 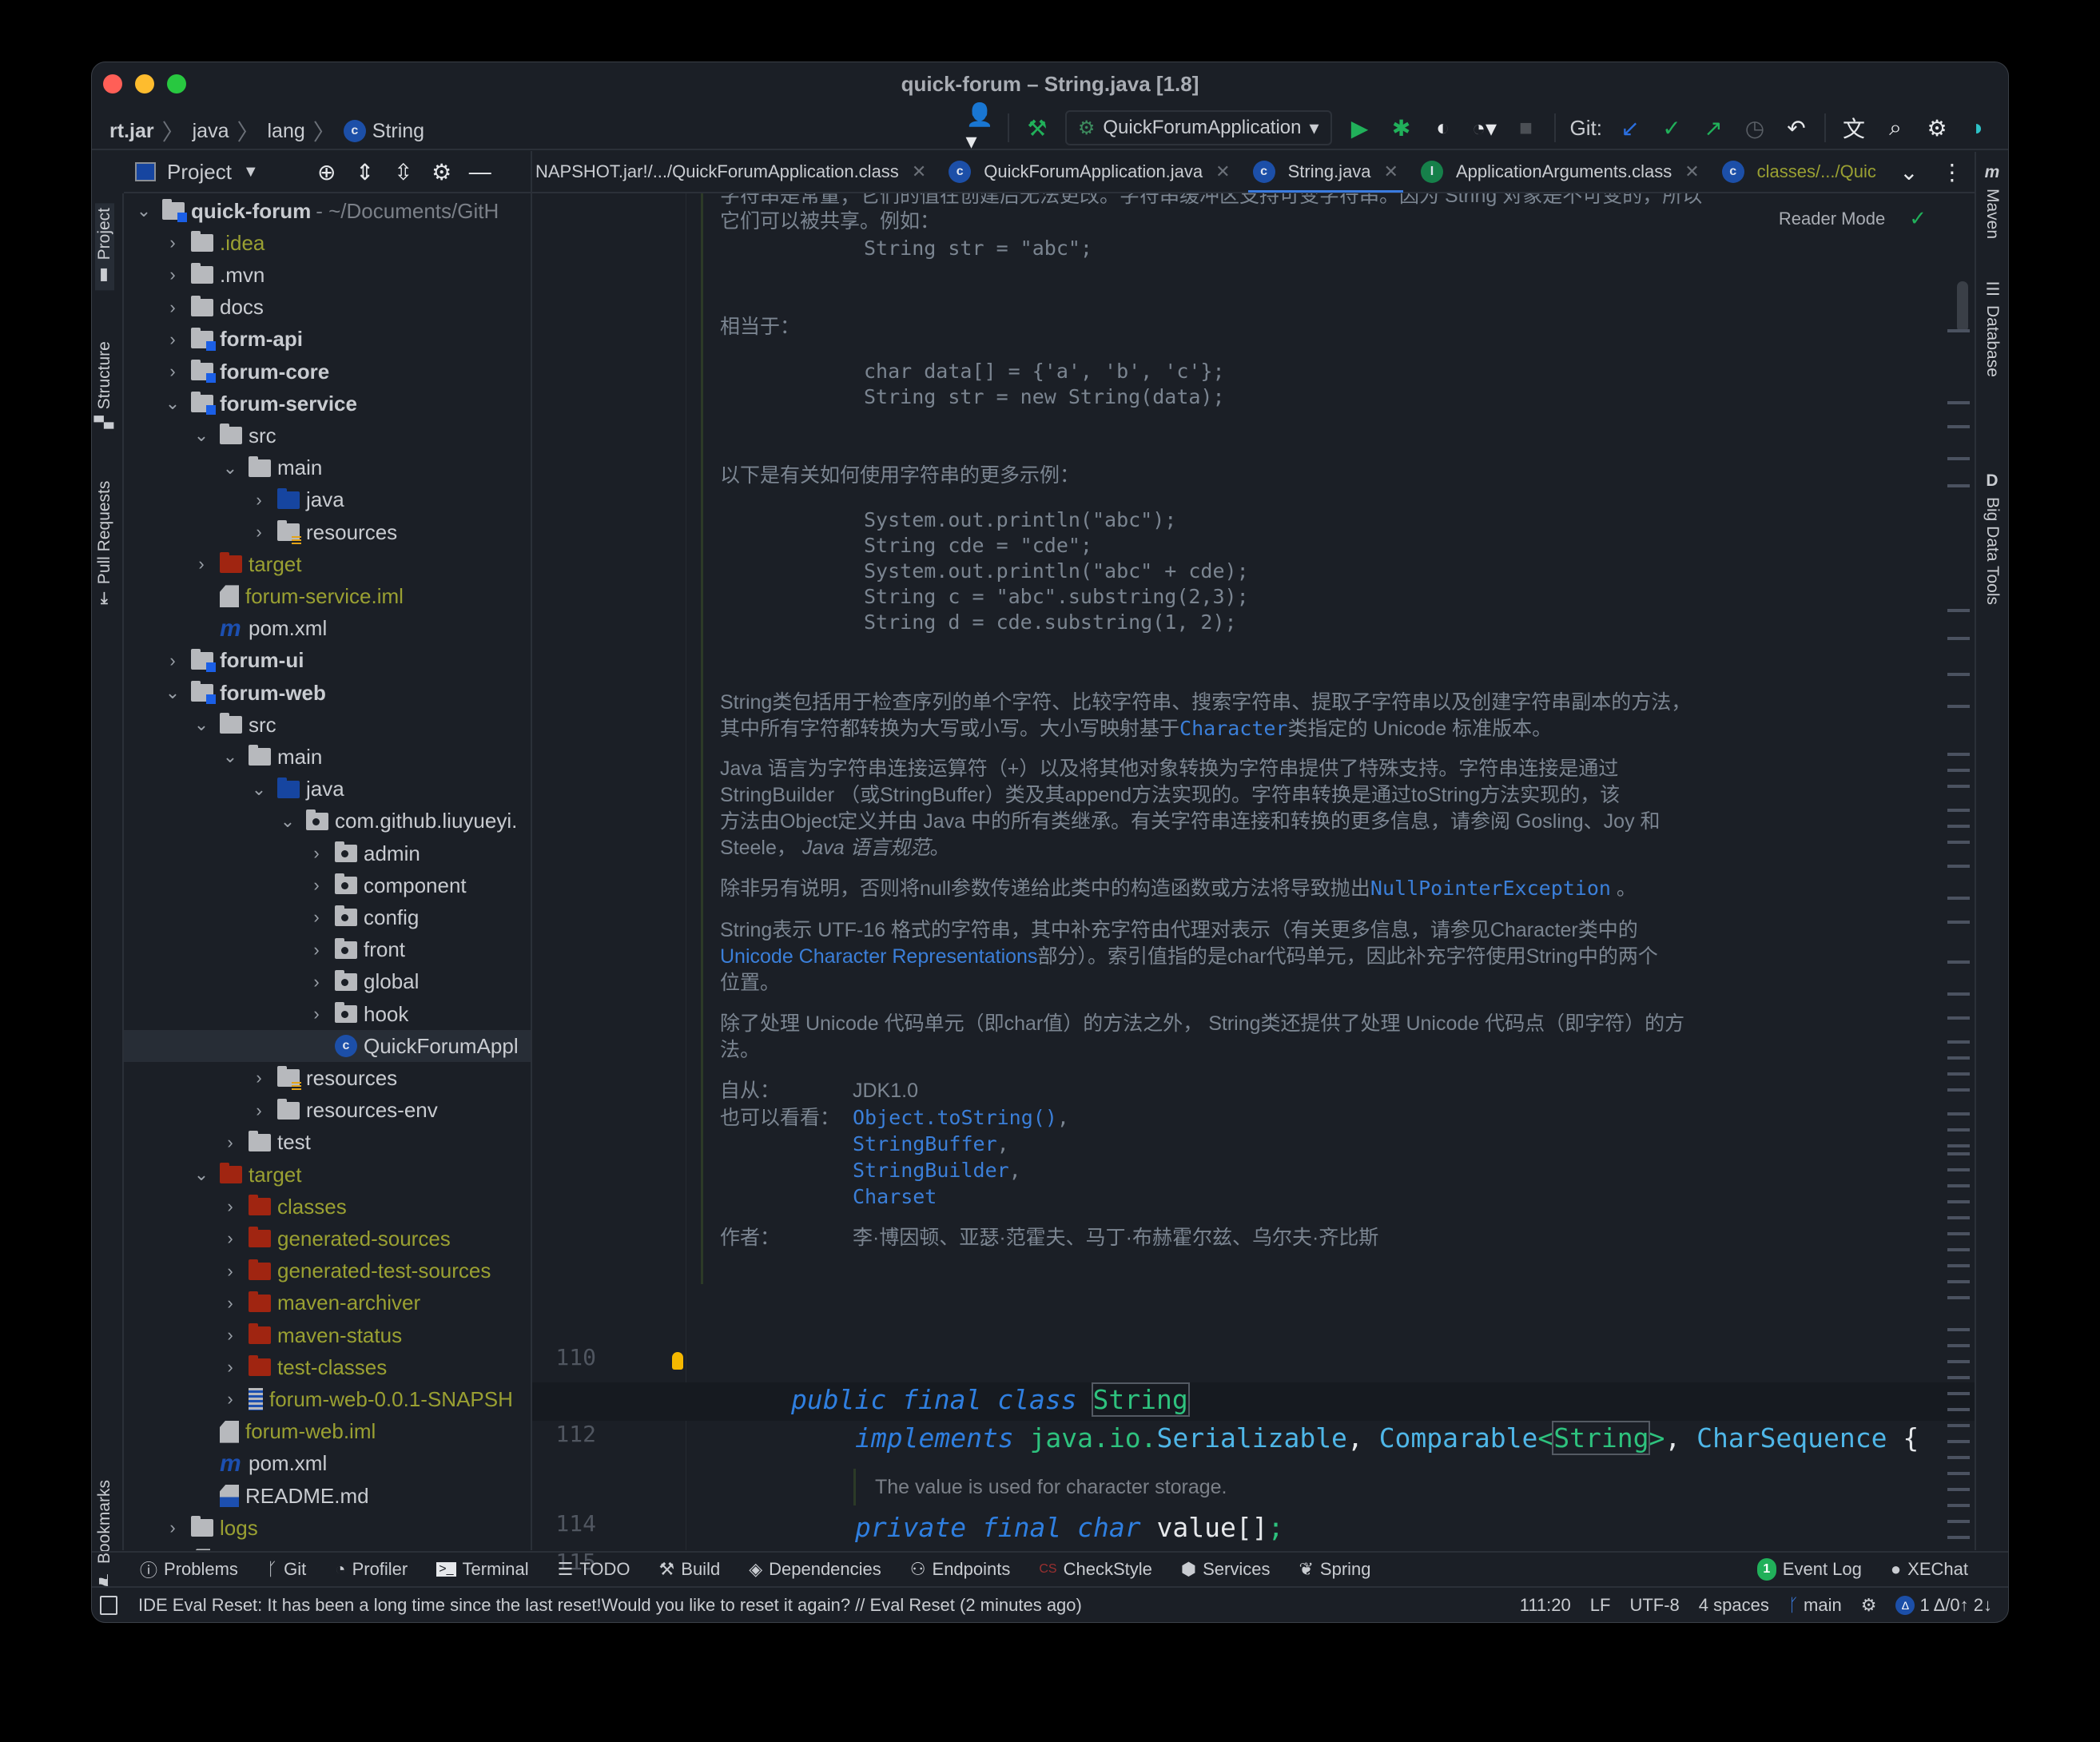 What do you see at coordinates (878, 956) in the screenshot?
I see `unicode-representations-link: Unicode Character Representations` at bounding box center [878, 956].